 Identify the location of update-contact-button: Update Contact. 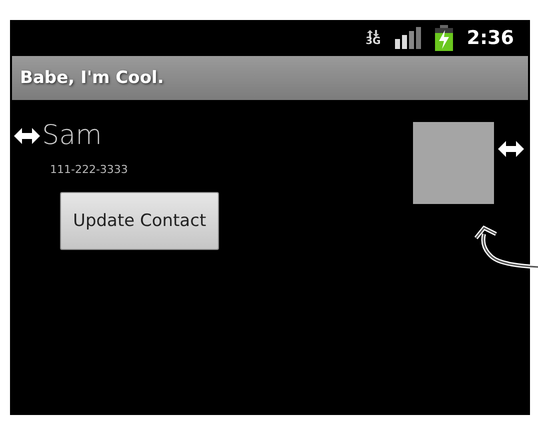
(140, 221).